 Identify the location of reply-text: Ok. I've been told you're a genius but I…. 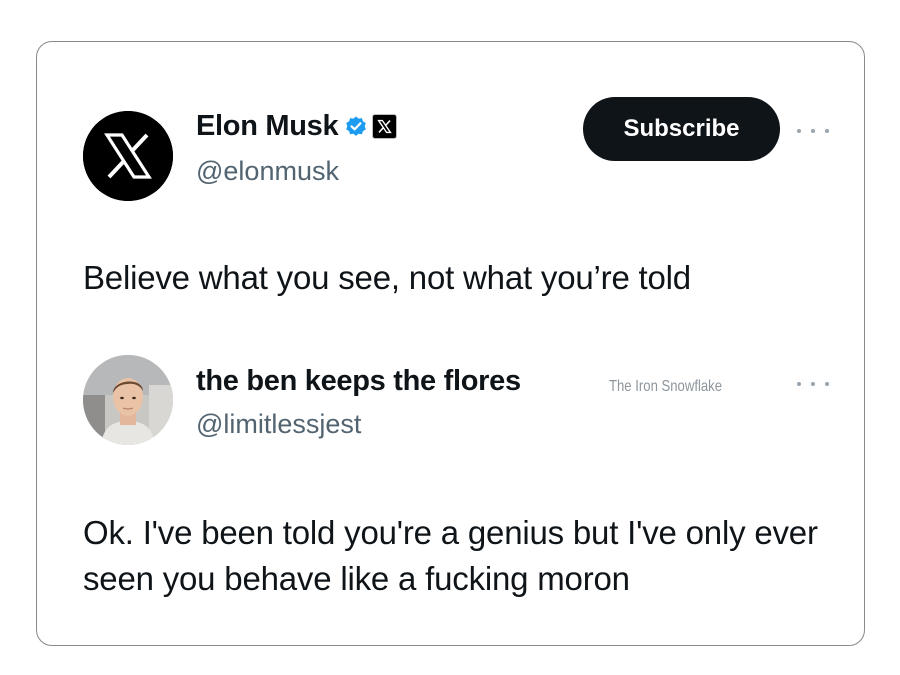
(450, 555).